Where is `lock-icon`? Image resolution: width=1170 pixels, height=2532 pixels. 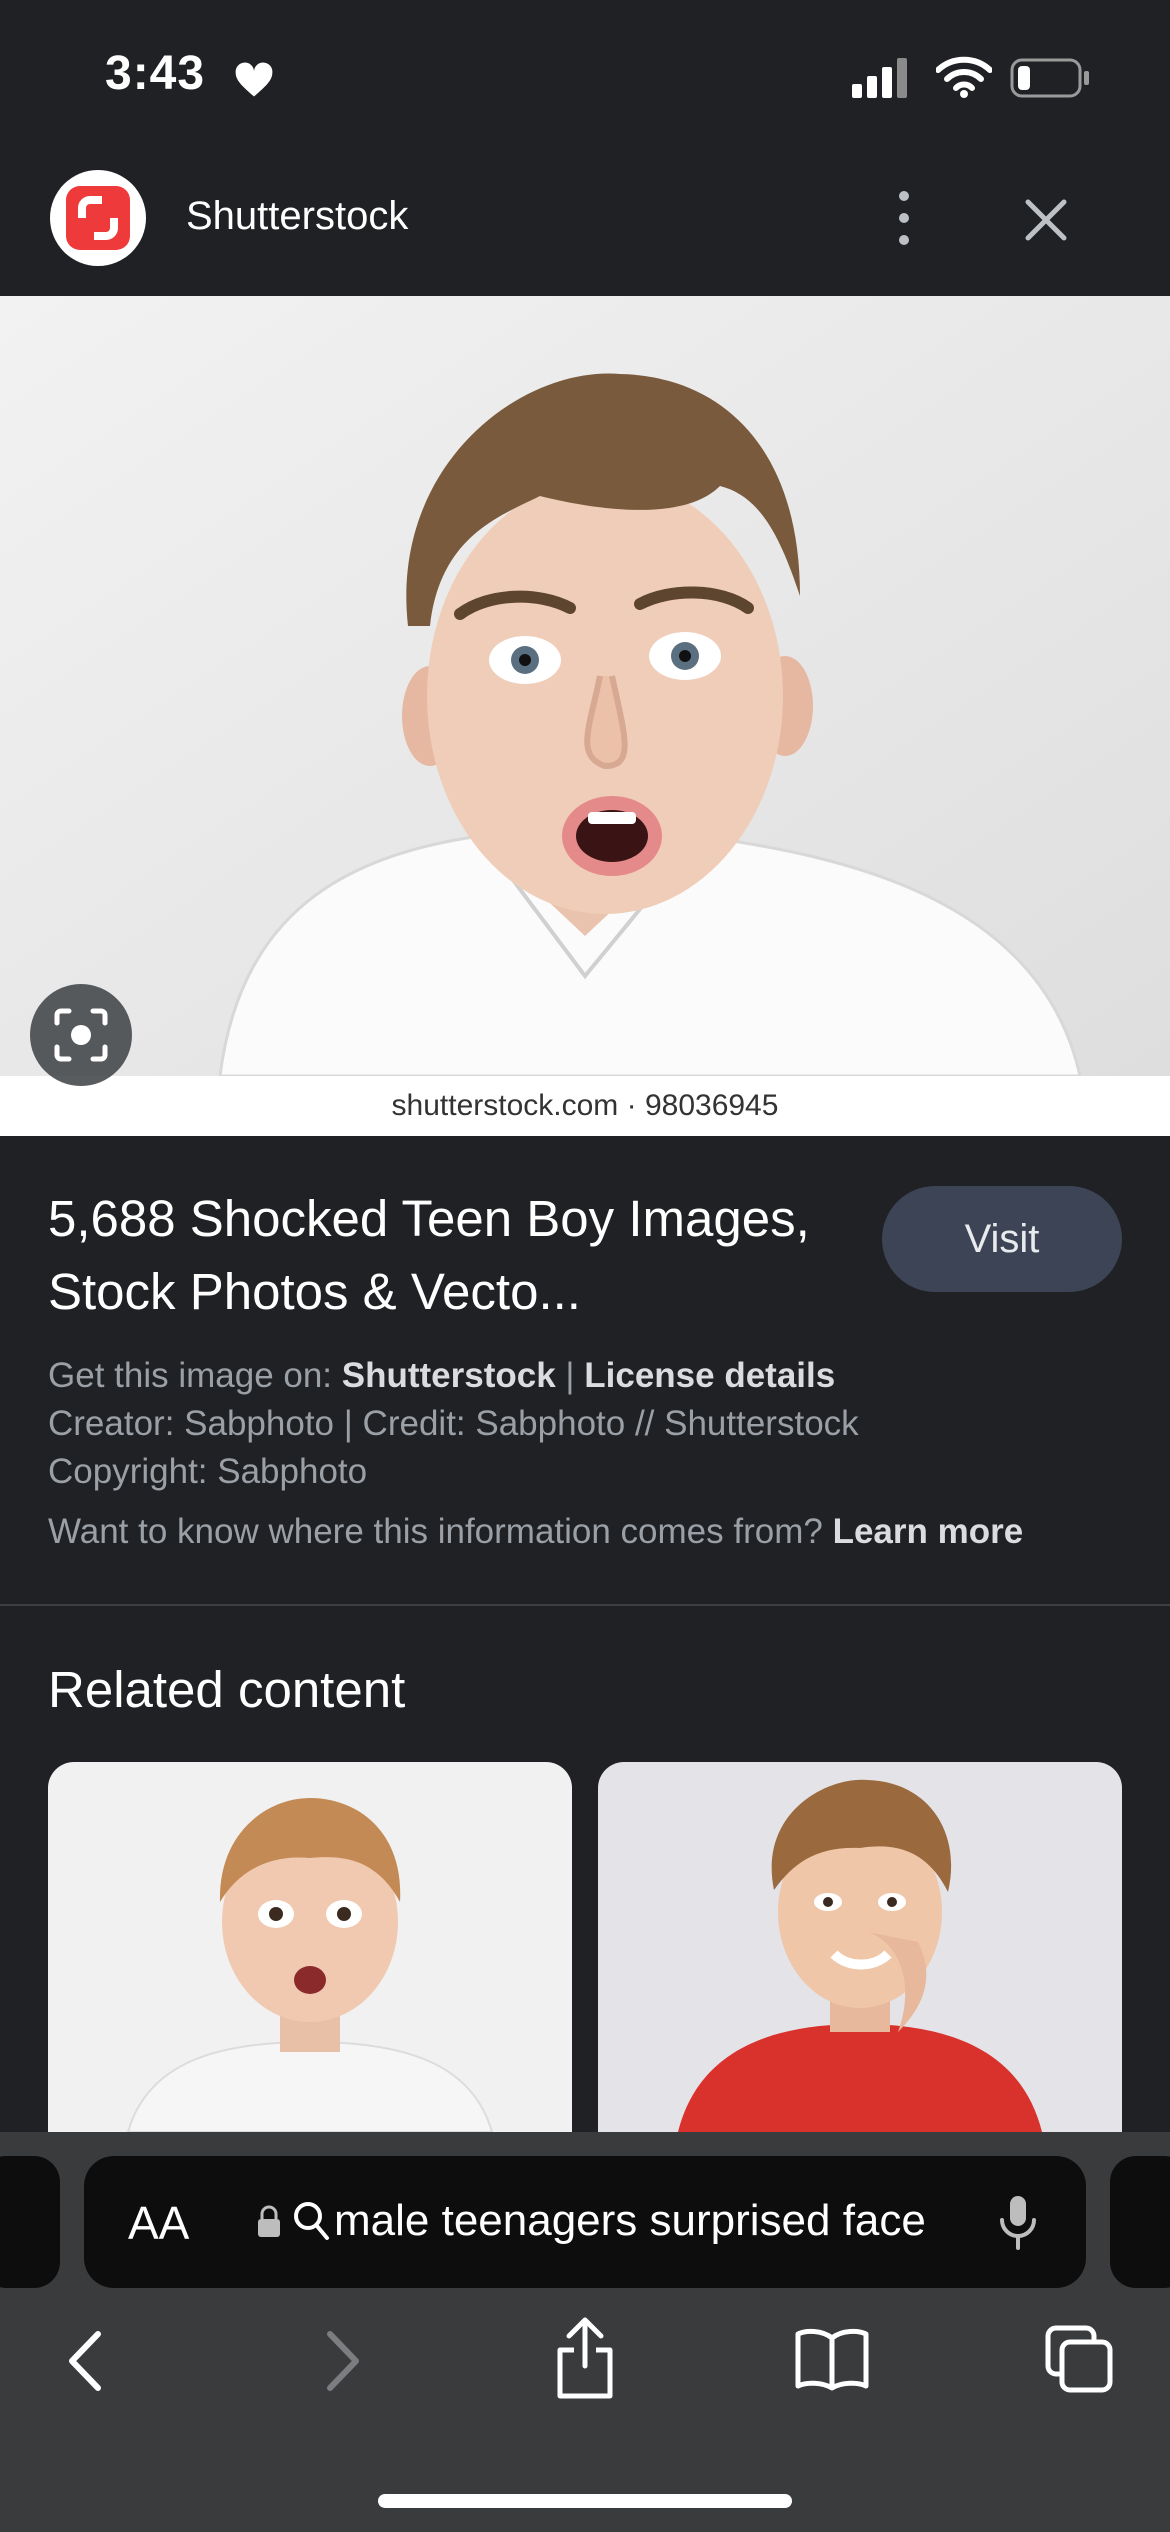
lock-icon is located at coordinates (269, 2221).